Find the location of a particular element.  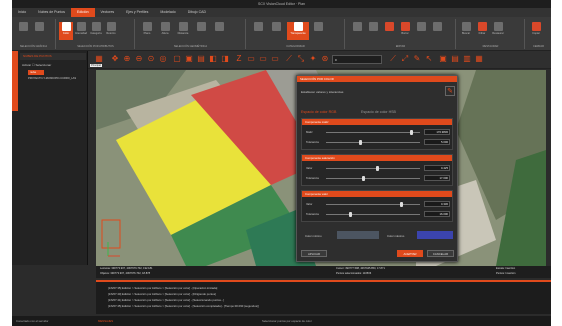

zoom-extent-icon: ◎ is located at coordinates (163, 59).